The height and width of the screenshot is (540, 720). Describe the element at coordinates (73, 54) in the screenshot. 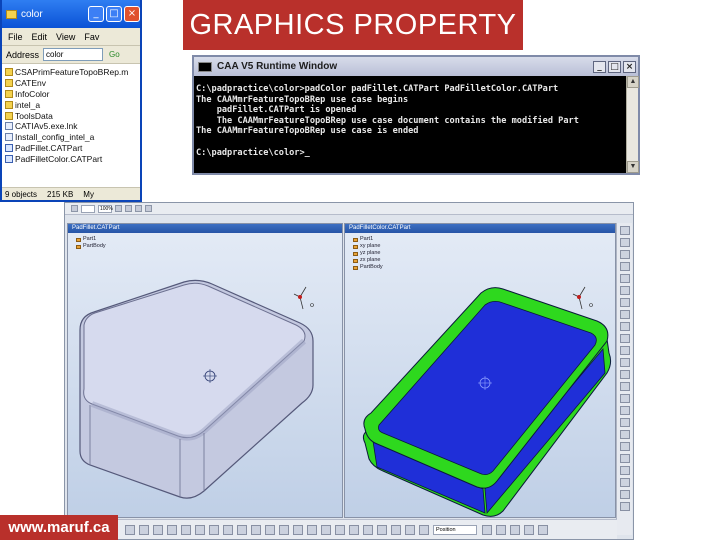

I see `address-input: color` at that location.